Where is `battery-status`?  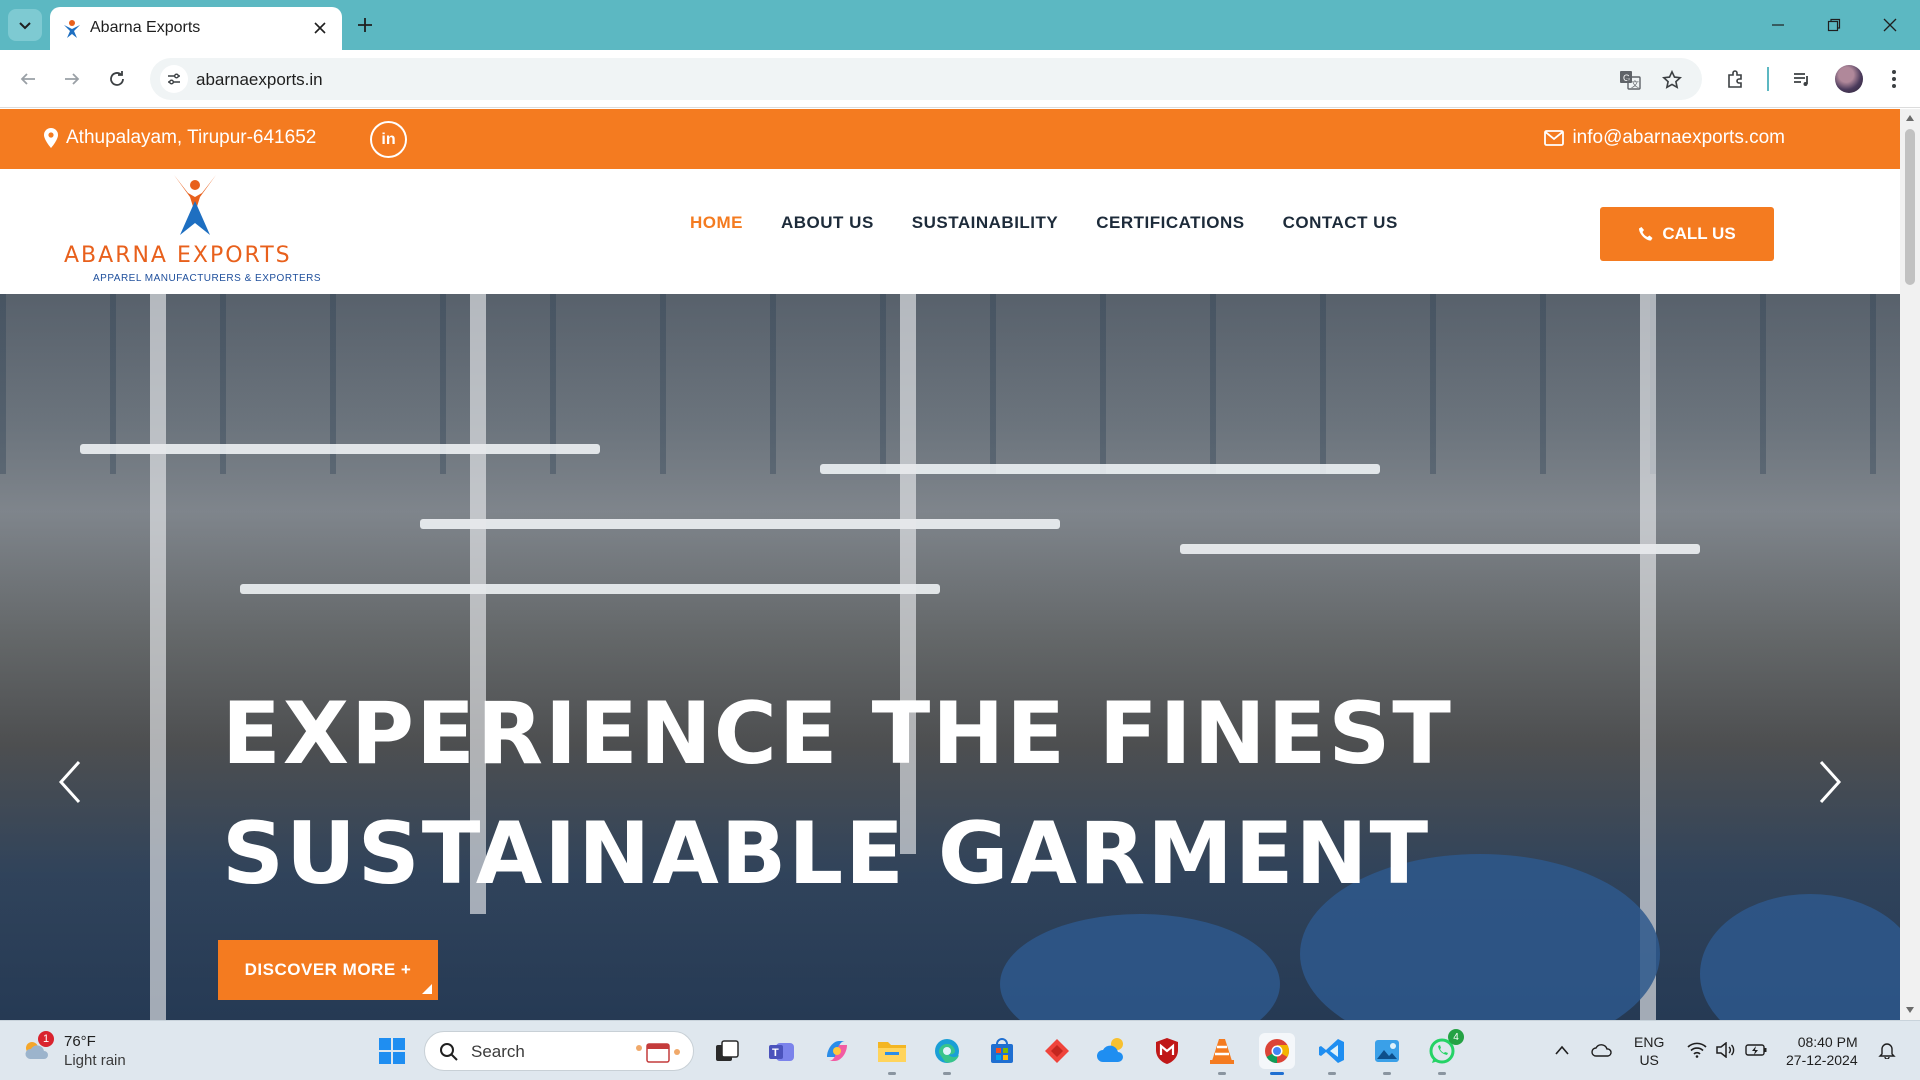
battery-status is located at coordinates (1756, 1050).